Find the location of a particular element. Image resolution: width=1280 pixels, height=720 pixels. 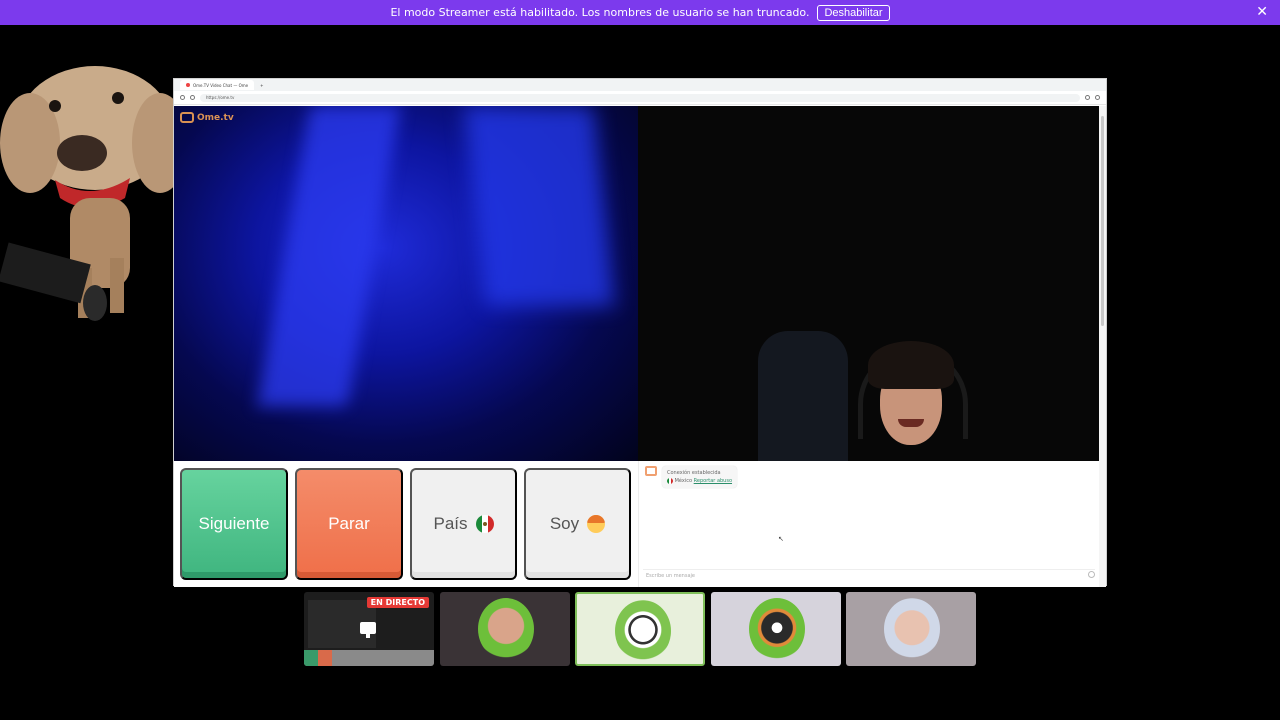

url-text: https://ome.tv is located at coordinates (220, 97).